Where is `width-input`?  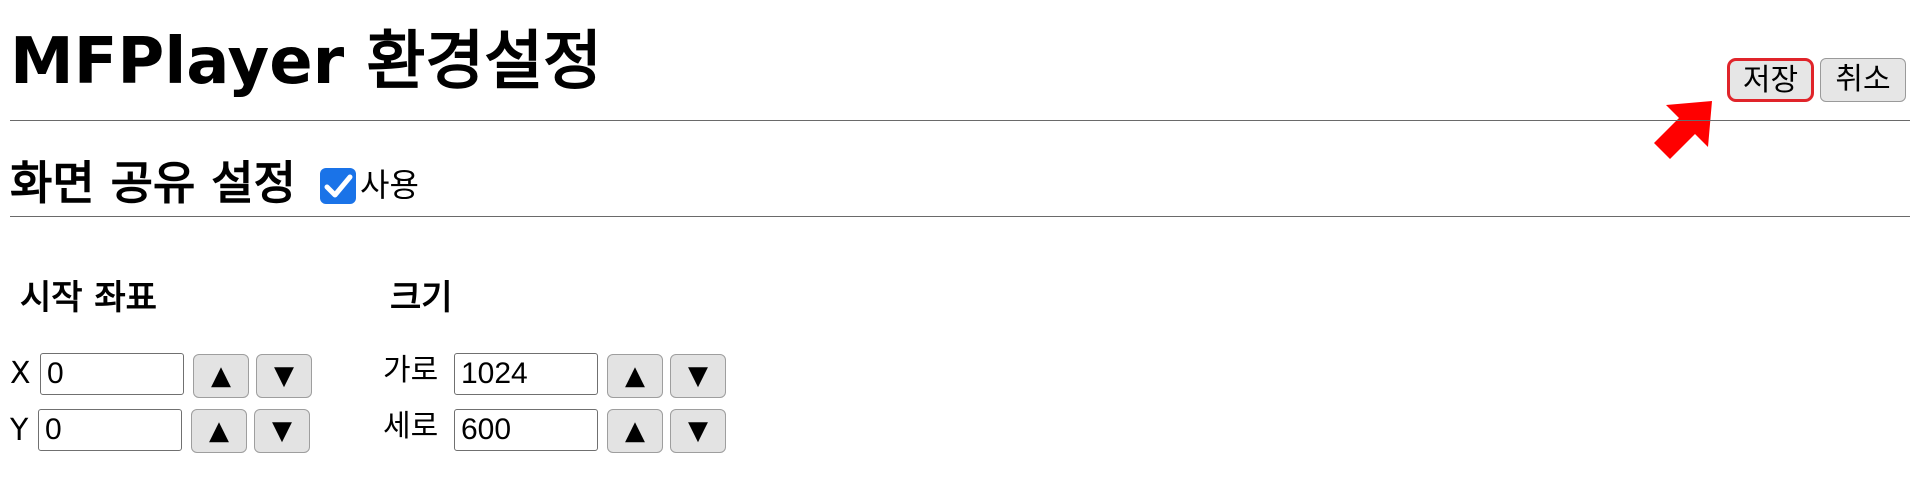
width-input is located at coordinates (526, 374).